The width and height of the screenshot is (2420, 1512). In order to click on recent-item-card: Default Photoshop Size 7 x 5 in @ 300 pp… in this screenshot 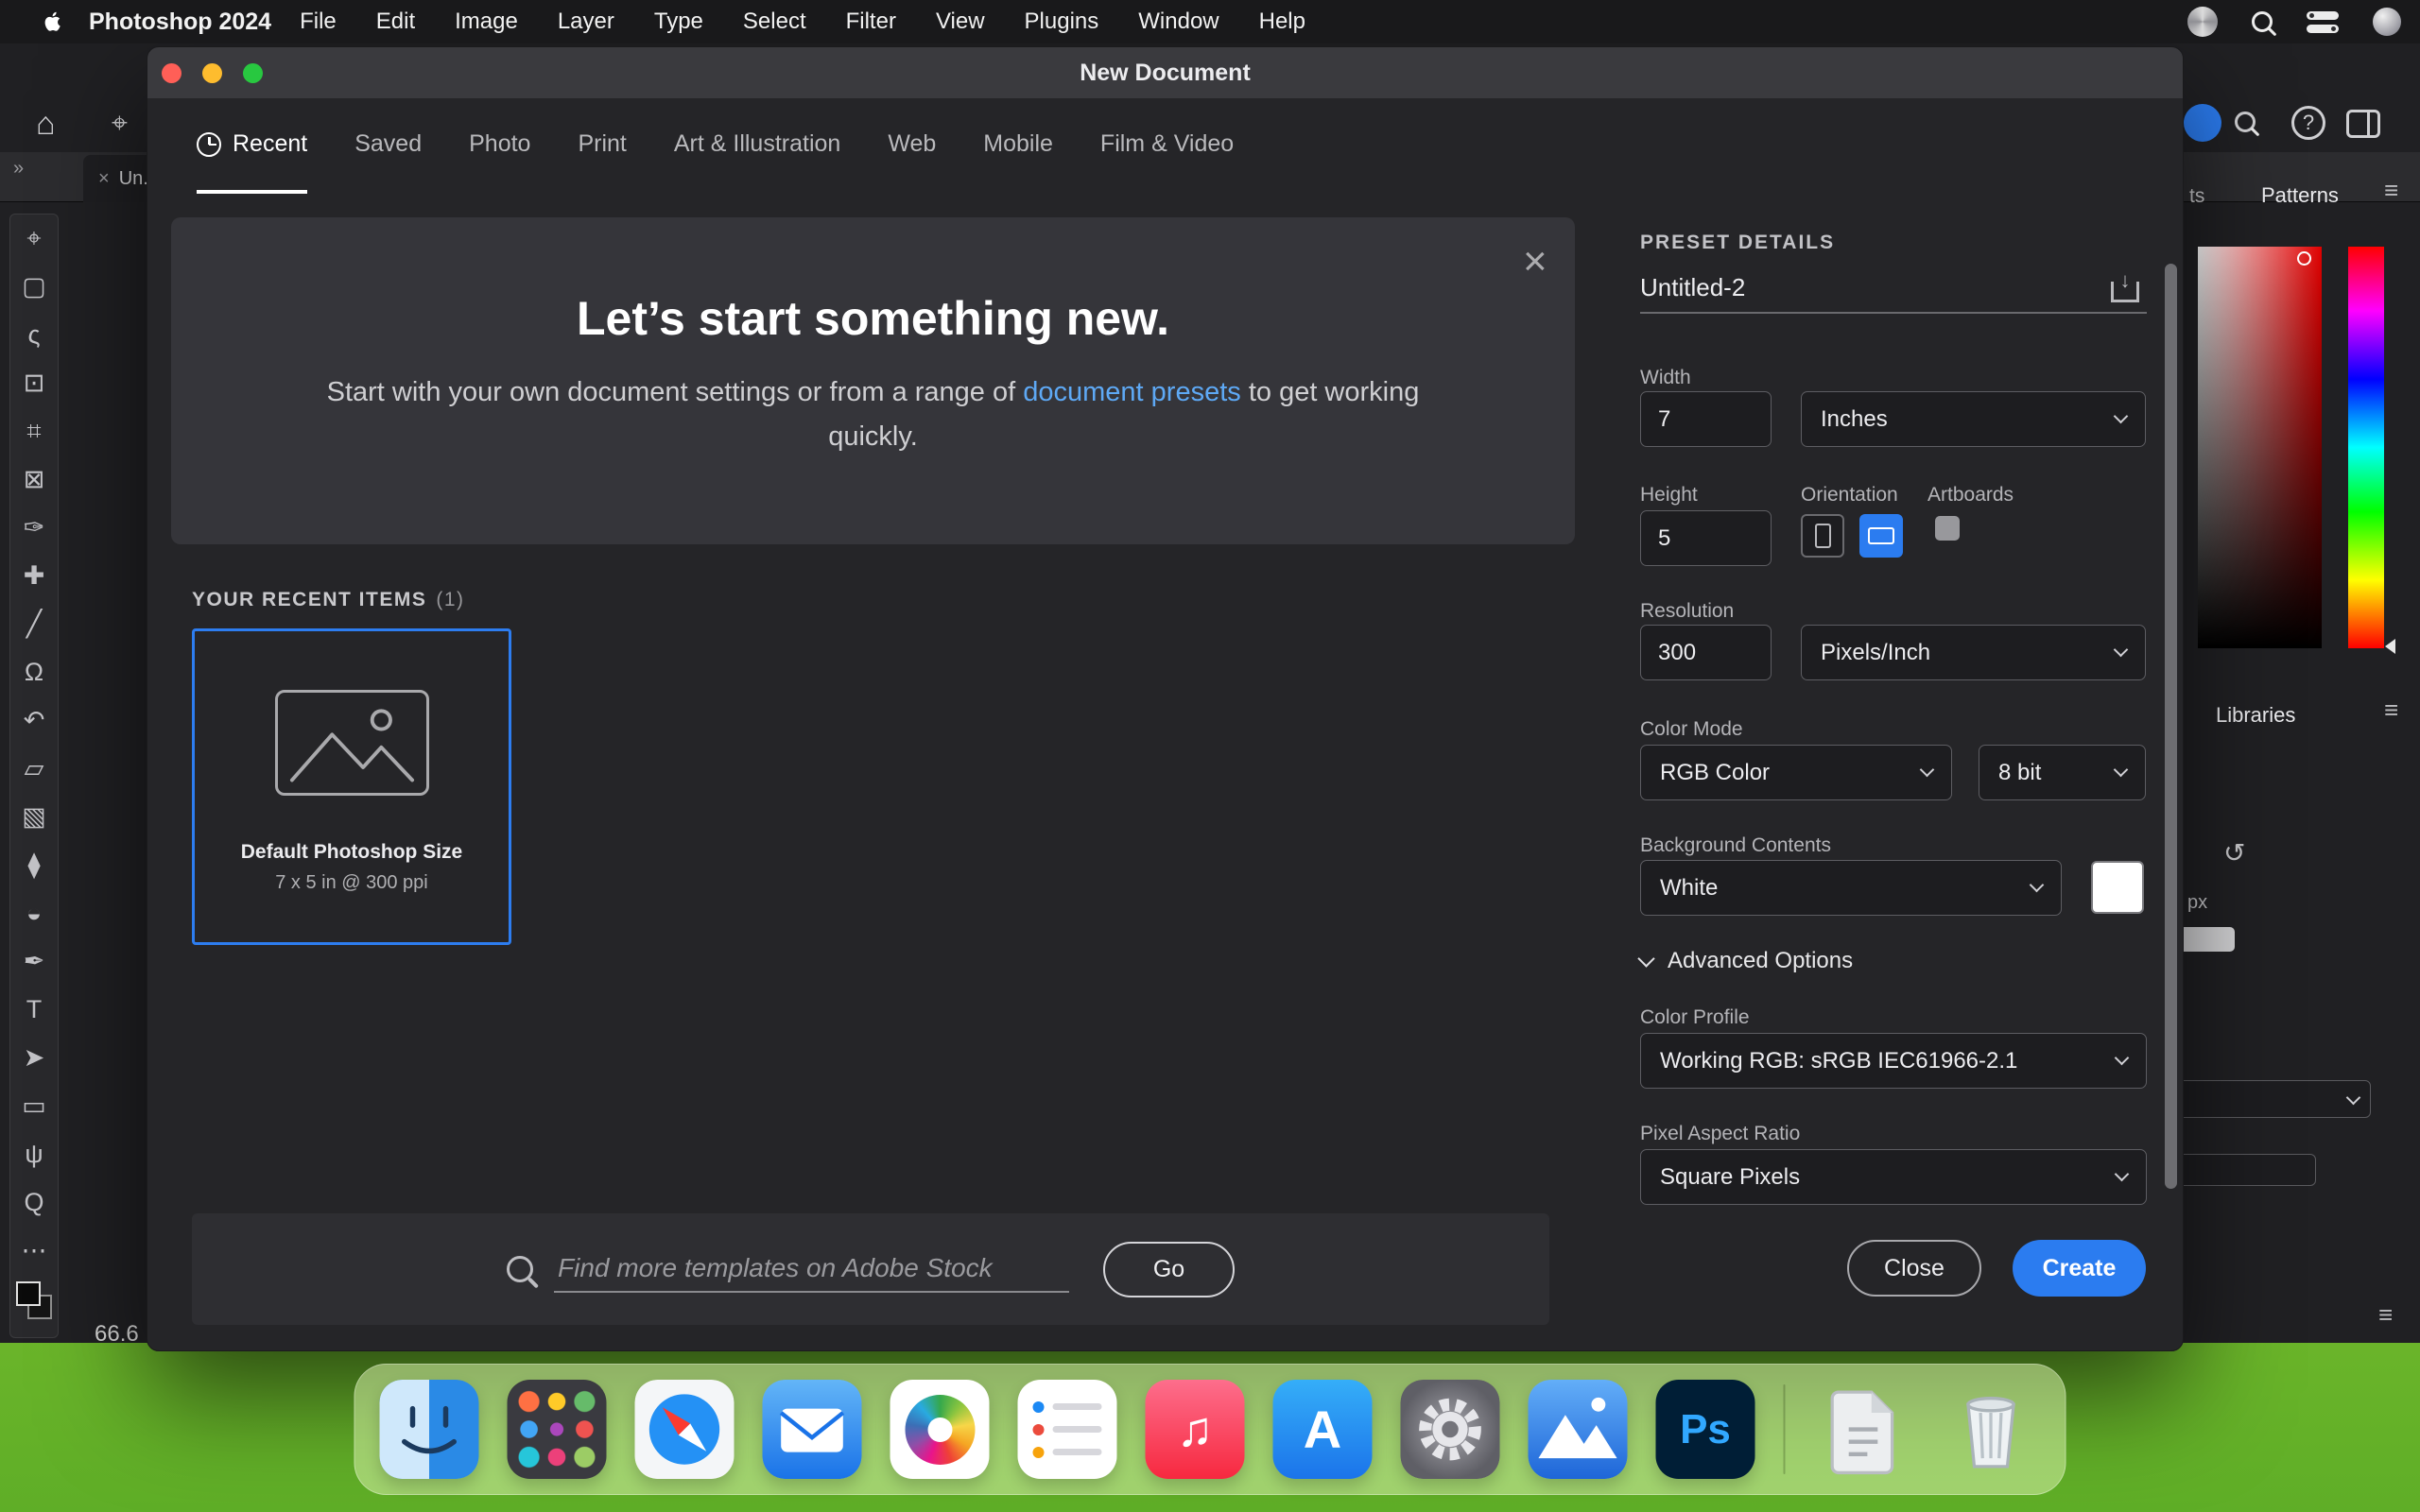, I will do `click(351, 786)`.